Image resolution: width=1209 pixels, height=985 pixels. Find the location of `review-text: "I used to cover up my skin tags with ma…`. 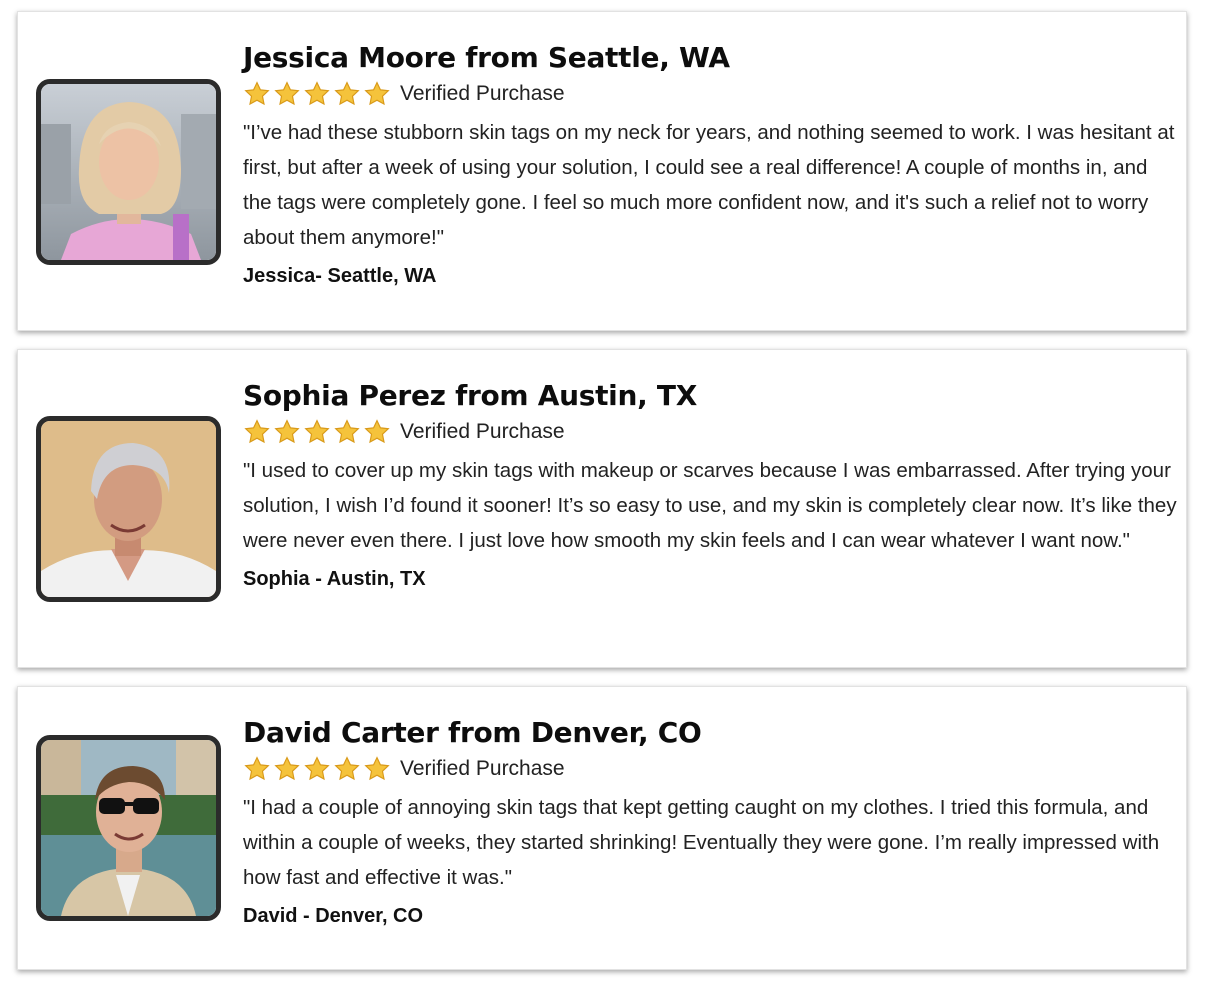

review-text: "I used to cover up my skin tags with ma… is located at coordinates (710, 505).